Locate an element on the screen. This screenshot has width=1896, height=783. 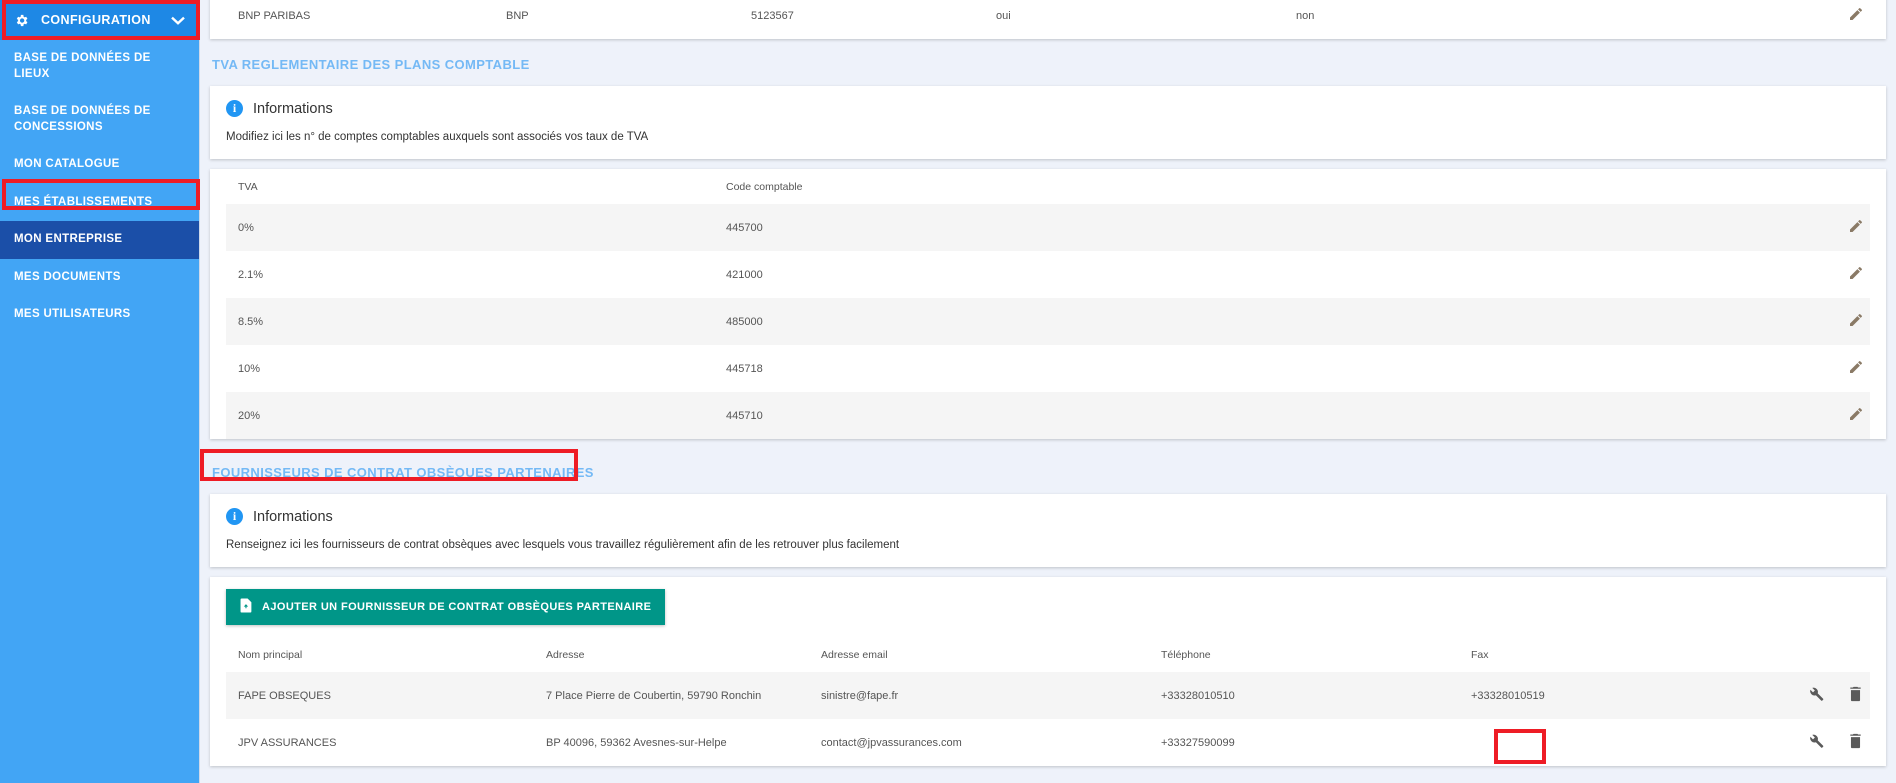
col-actions is located at coordinates (1815, 654).